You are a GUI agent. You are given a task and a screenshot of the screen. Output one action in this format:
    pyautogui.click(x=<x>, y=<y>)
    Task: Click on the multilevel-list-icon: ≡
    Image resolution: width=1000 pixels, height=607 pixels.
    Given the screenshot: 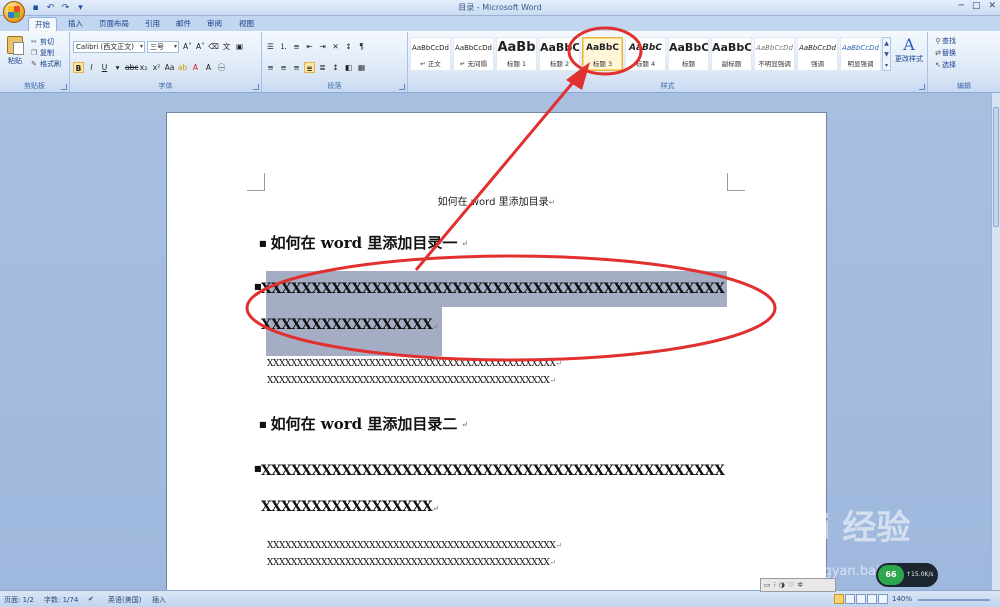 What is the action you would take?
    pyautogui.click(x=296, y=46)
    